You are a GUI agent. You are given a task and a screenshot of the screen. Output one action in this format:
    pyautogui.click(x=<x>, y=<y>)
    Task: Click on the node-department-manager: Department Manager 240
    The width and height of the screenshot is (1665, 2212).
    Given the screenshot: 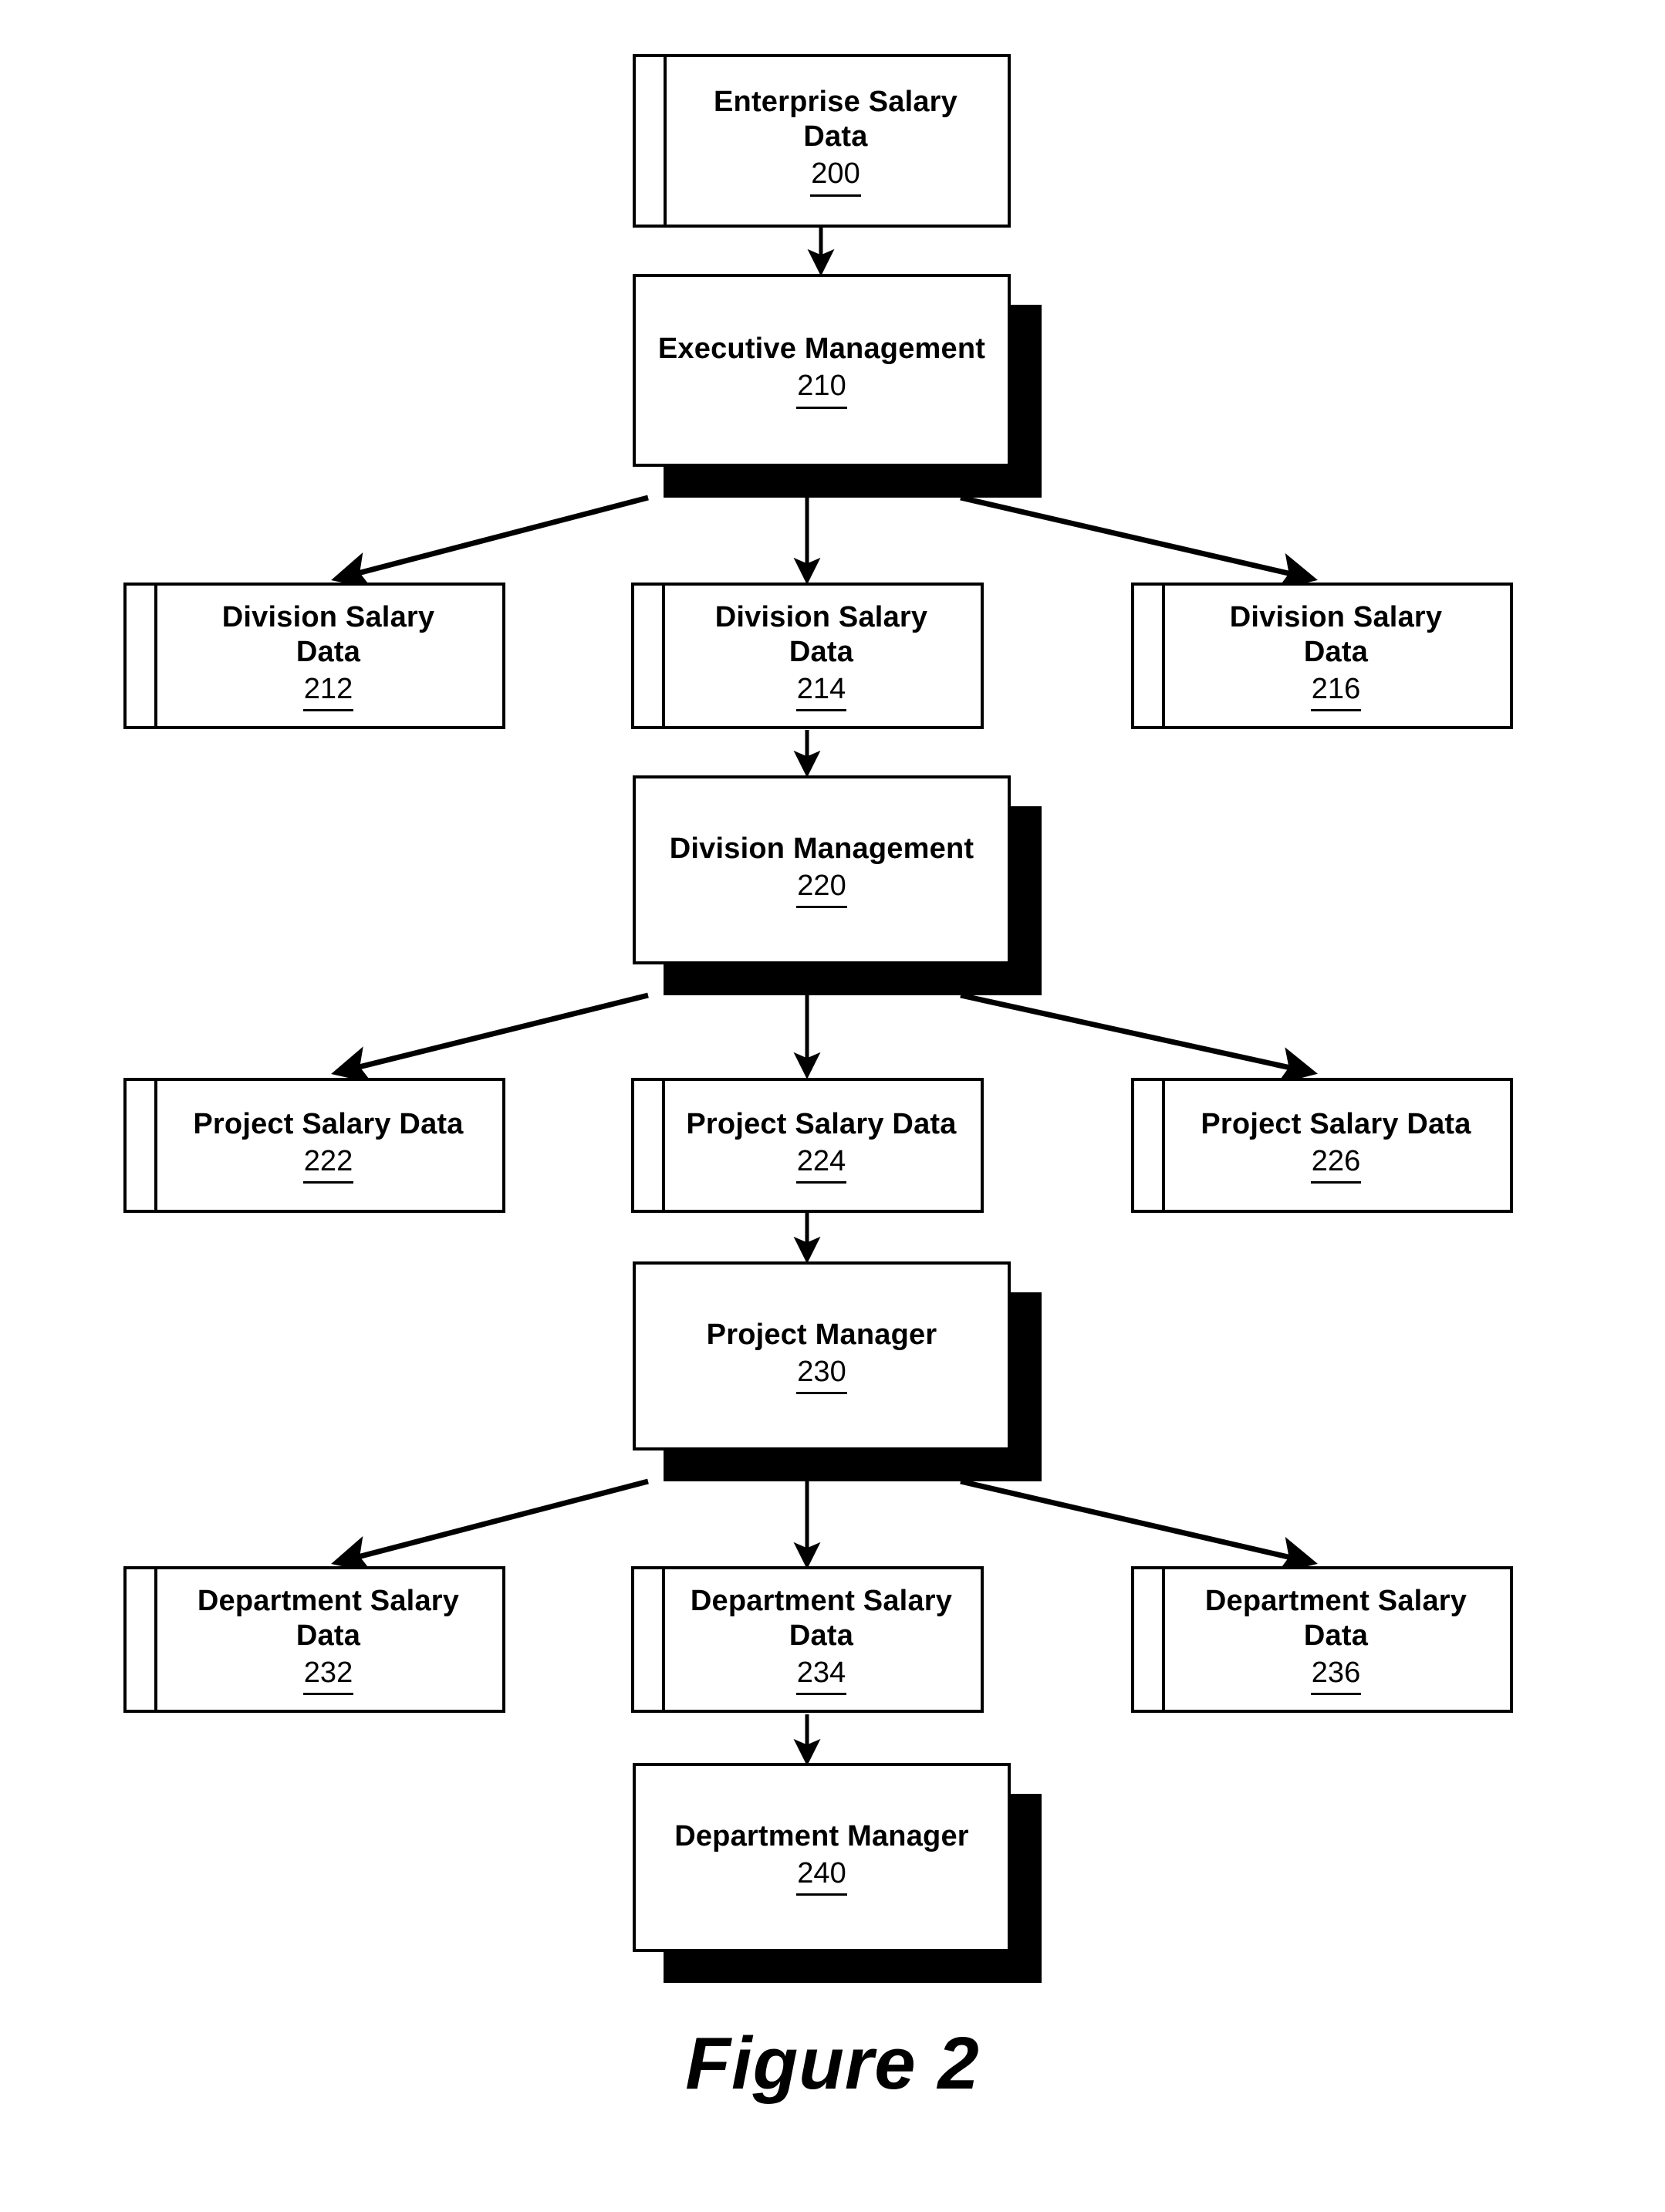 What is the action you would take?
    pyautogui.click(x=822, y=1857)
    